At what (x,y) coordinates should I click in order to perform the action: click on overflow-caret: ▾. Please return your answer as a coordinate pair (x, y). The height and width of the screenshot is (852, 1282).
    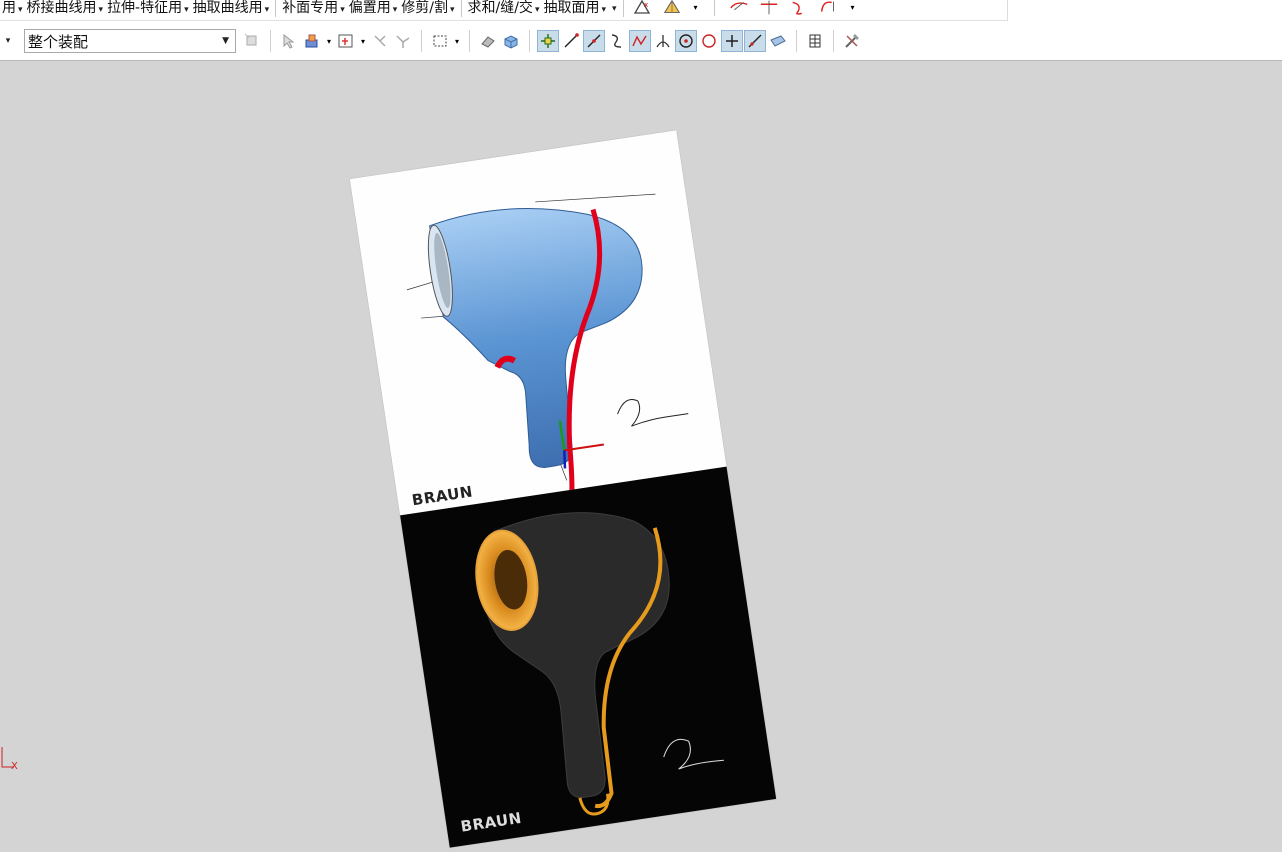
    Looking at the image, I should click on (613, 7).